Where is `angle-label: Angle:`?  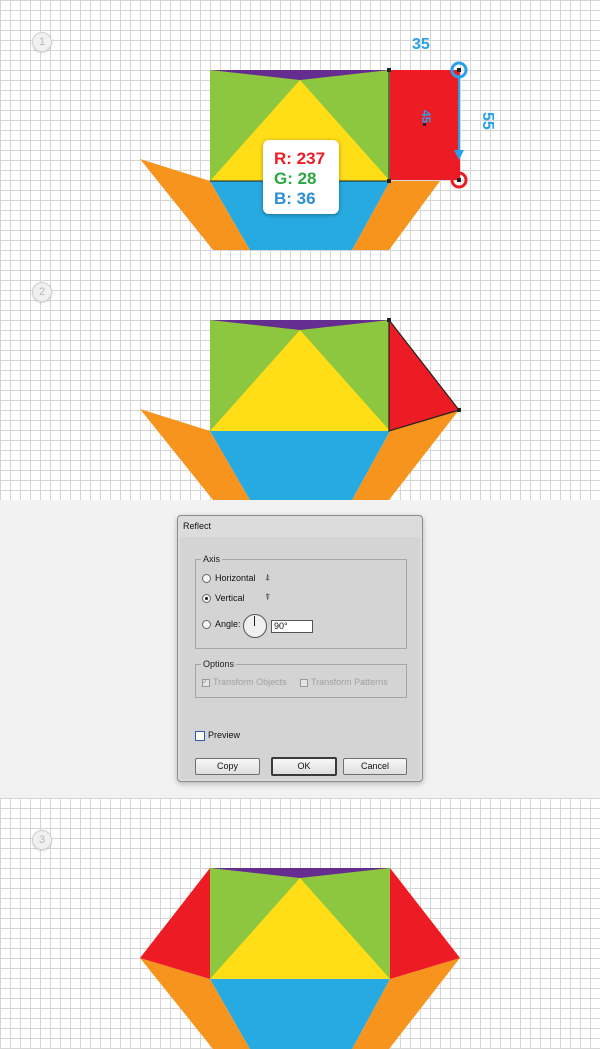 angle-label: Angle: is located at coordinates (228, 624).